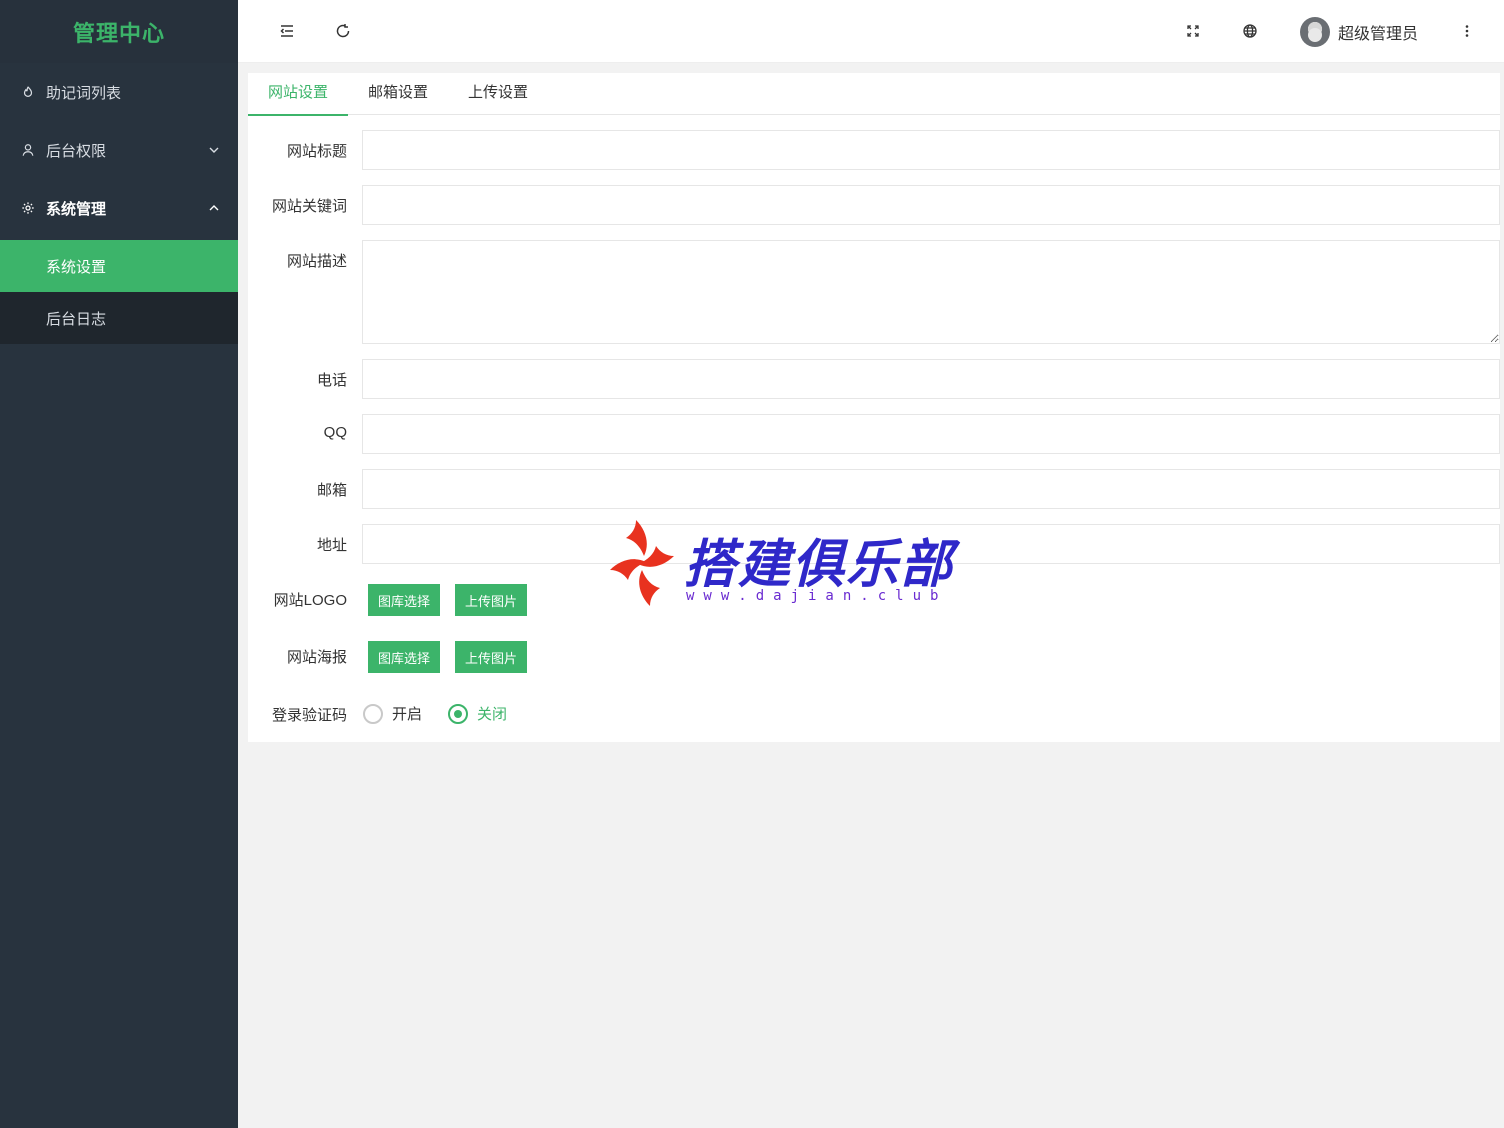 Image resolution: width=1504 pixels, height=1128 pixels. Describe the element at coordinates (76, 151) in the screenshot. I see `sidebar-item-label: 后台权限` at that location.